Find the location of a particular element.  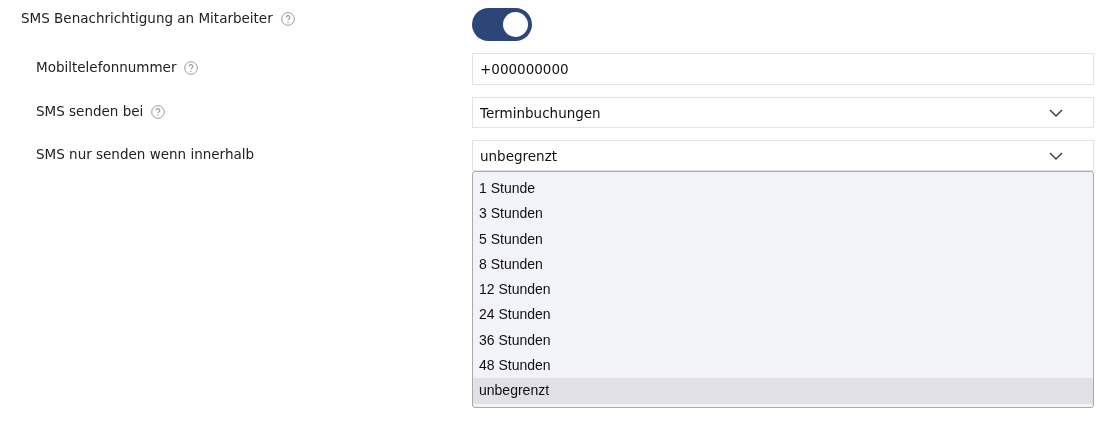

dropdown-option: 8 Stunden is located at coordinates (783, 264).